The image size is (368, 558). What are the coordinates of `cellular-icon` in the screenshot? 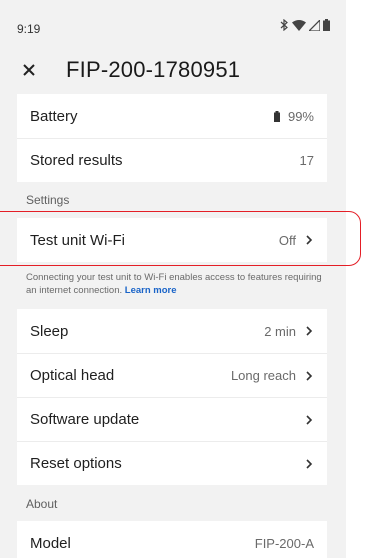 It's located at (314, 25).